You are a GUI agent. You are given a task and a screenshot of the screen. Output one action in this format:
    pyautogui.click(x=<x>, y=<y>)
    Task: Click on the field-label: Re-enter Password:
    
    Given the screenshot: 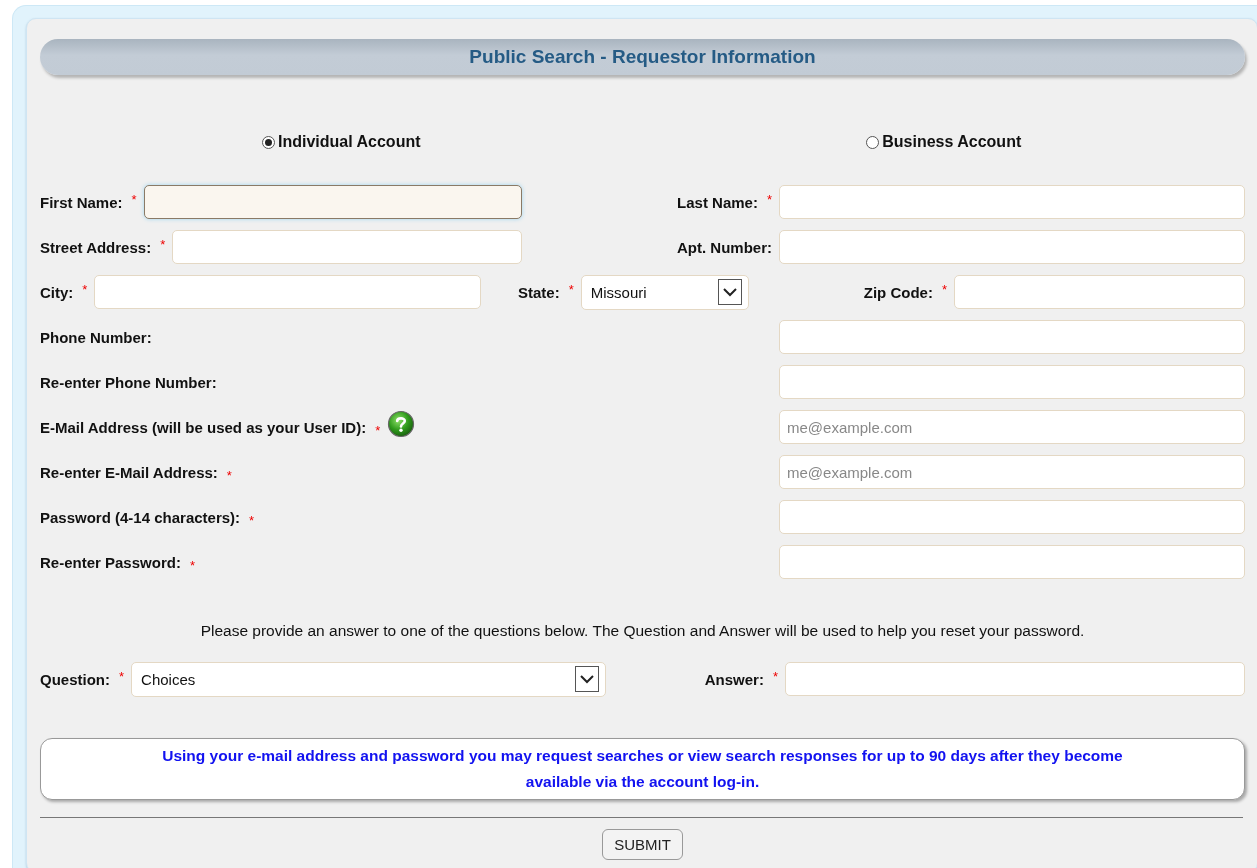 What is the action you would take?
    pyautogui.click(x=110, y=562)
    